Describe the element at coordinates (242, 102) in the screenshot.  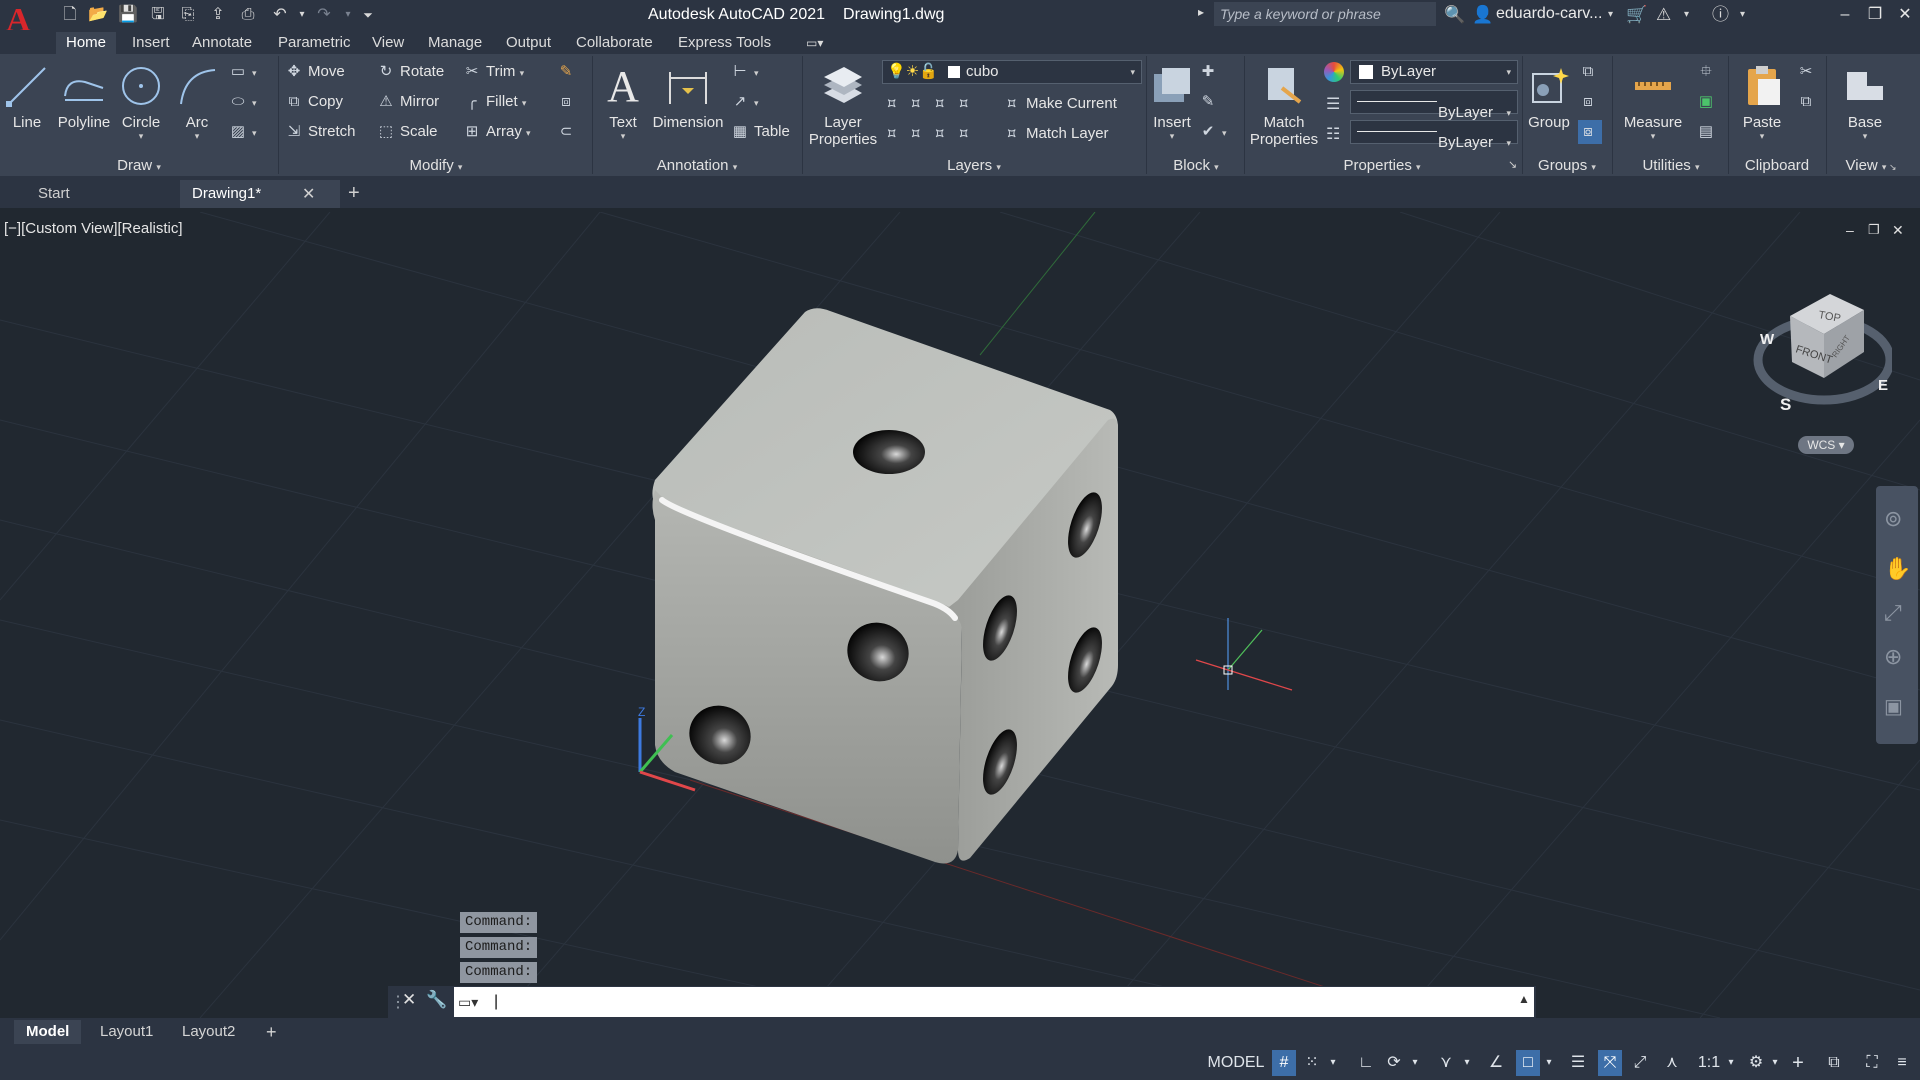
I see `ellipse-button: ⬭ ▾` at that location.